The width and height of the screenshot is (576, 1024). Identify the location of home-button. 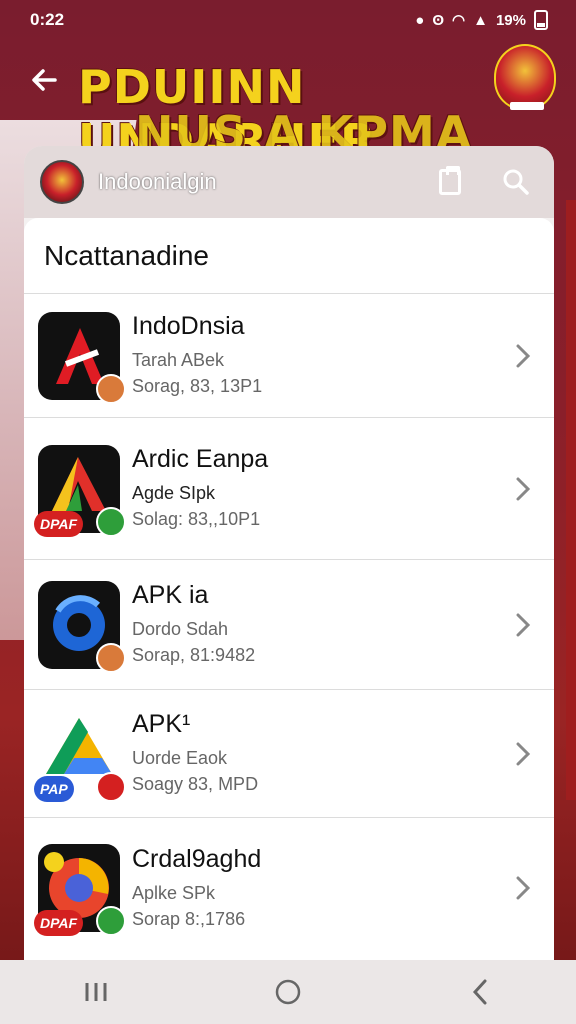
(288, 992).